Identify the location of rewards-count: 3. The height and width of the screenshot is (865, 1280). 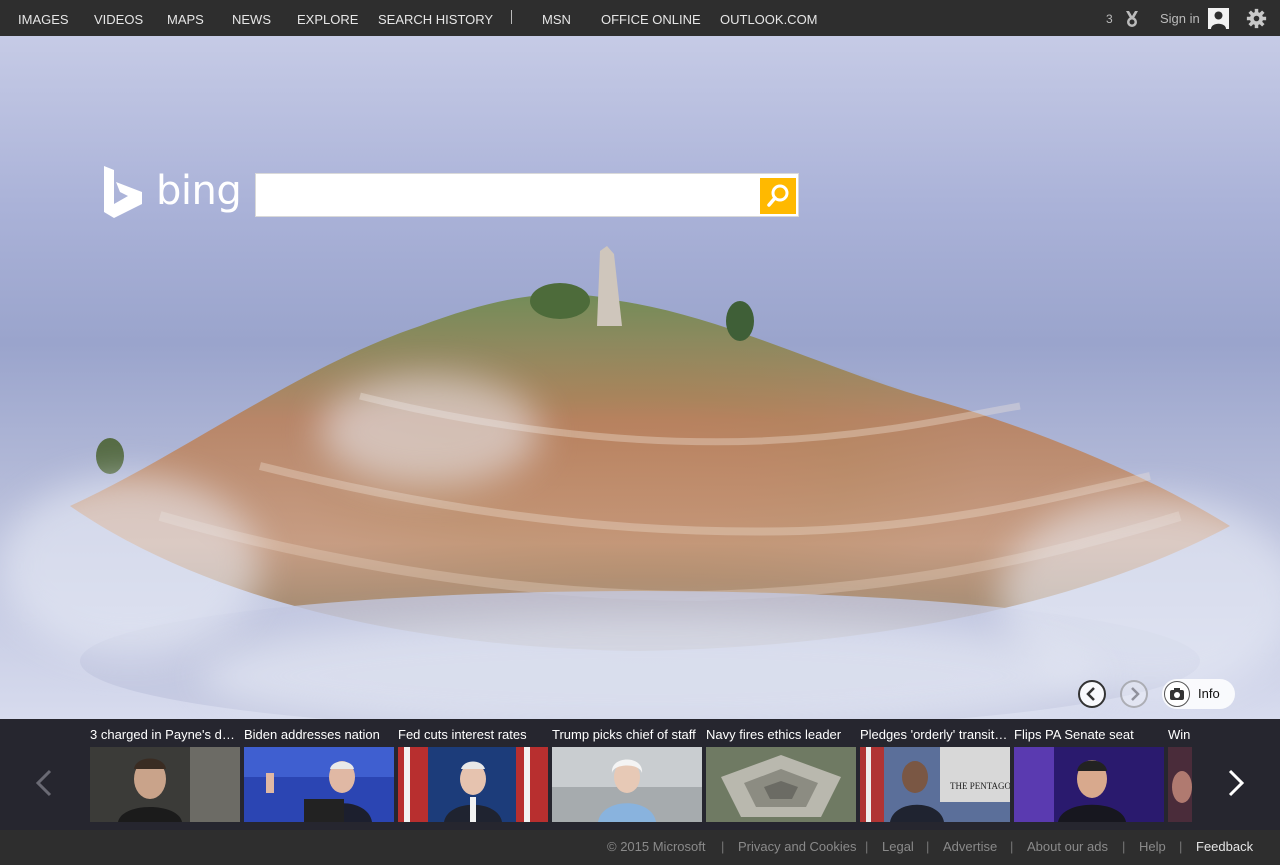
(1109, 19).